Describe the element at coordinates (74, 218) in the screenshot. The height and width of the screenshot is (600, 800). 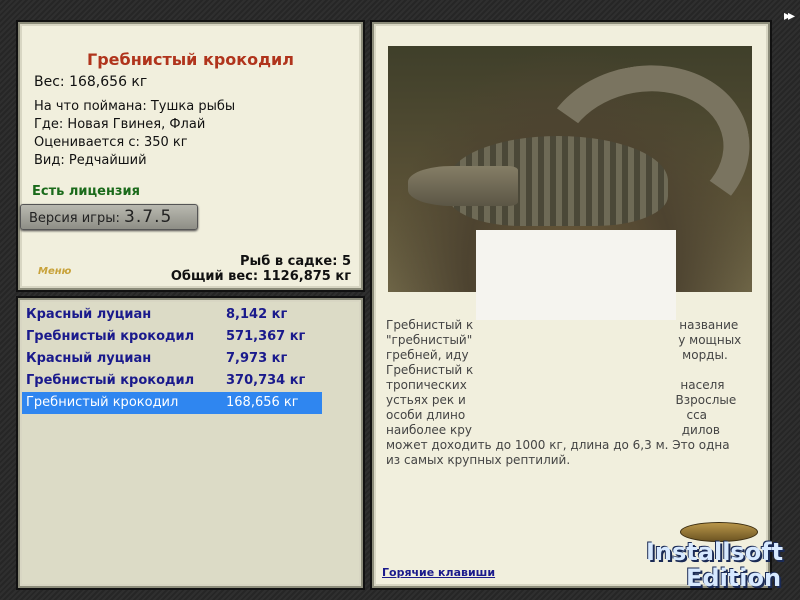
I see `version-label: Версия игры:` at that location.